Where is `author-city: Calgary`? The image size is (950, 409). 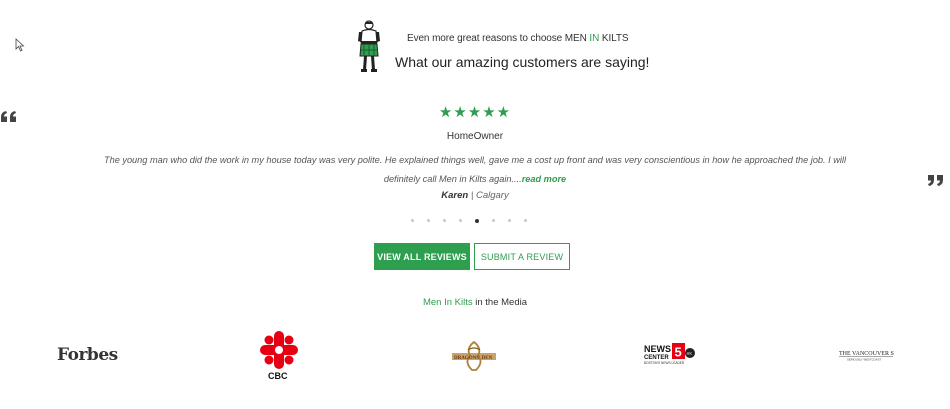
author-city: Calgary is located at coordinates (492, 195).